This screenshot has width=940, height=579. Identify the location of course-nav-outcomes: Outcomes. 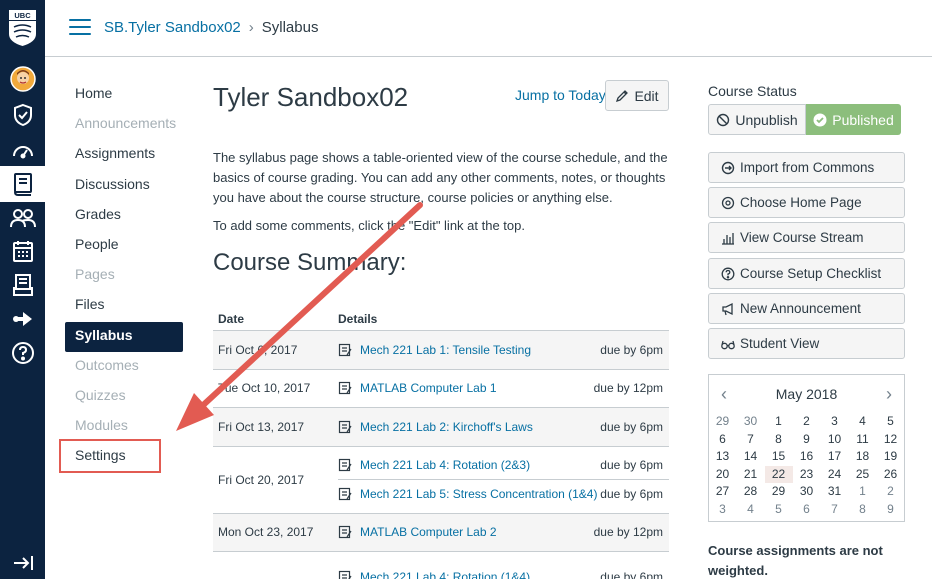
(125, 367).